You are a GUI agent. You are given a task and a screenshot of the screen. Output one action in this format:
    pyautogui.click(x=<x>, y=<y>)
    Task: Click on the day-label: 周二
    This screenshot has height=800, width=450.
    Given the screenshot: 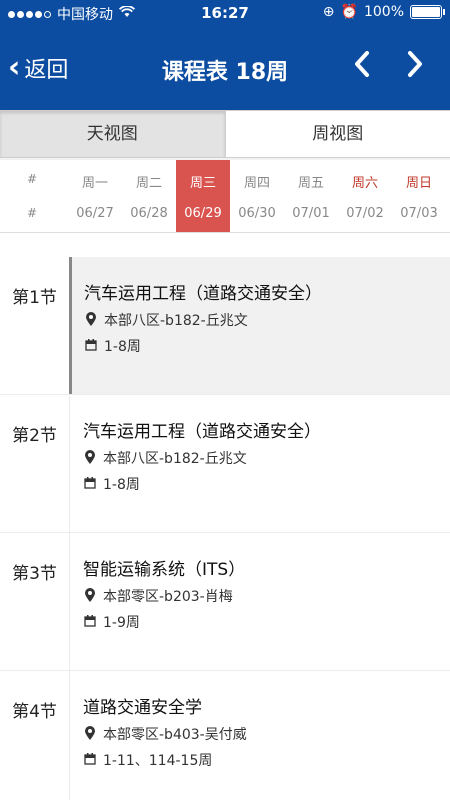 What is the action you would take?
    pyautogui.click(x=148, y=183)
    